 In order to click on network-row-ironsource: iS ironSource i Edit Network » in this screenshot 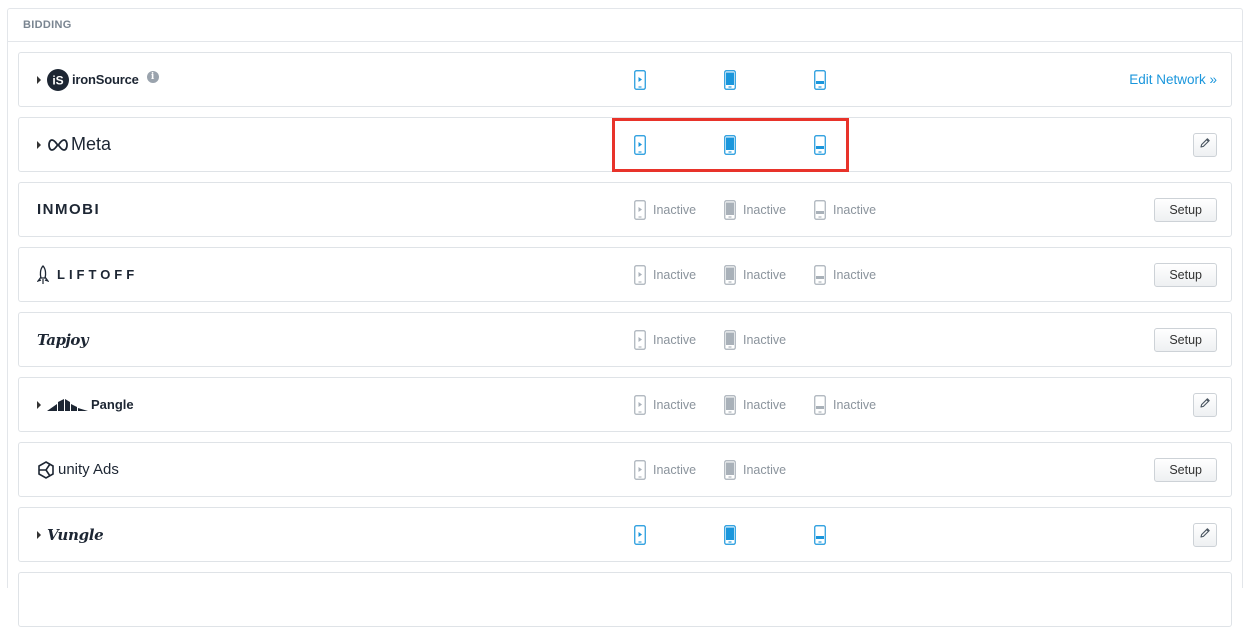, I will do `click(625, 79)`.